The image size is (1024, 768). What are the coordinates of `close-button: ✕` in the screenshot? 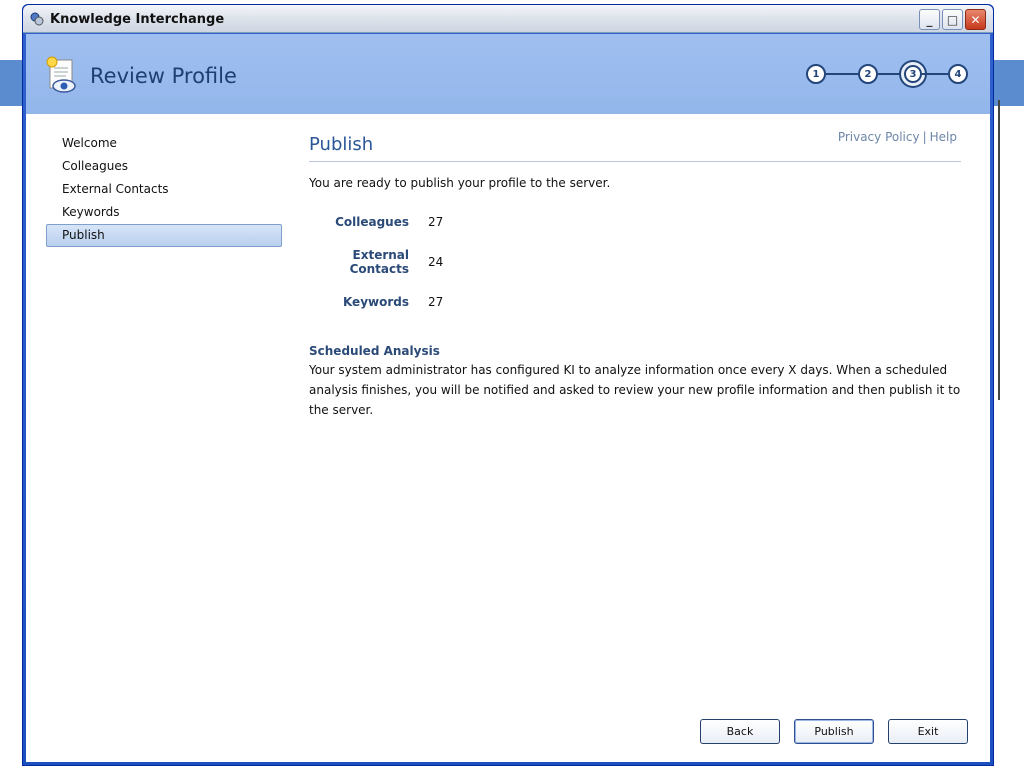 It's located at (975, 19).